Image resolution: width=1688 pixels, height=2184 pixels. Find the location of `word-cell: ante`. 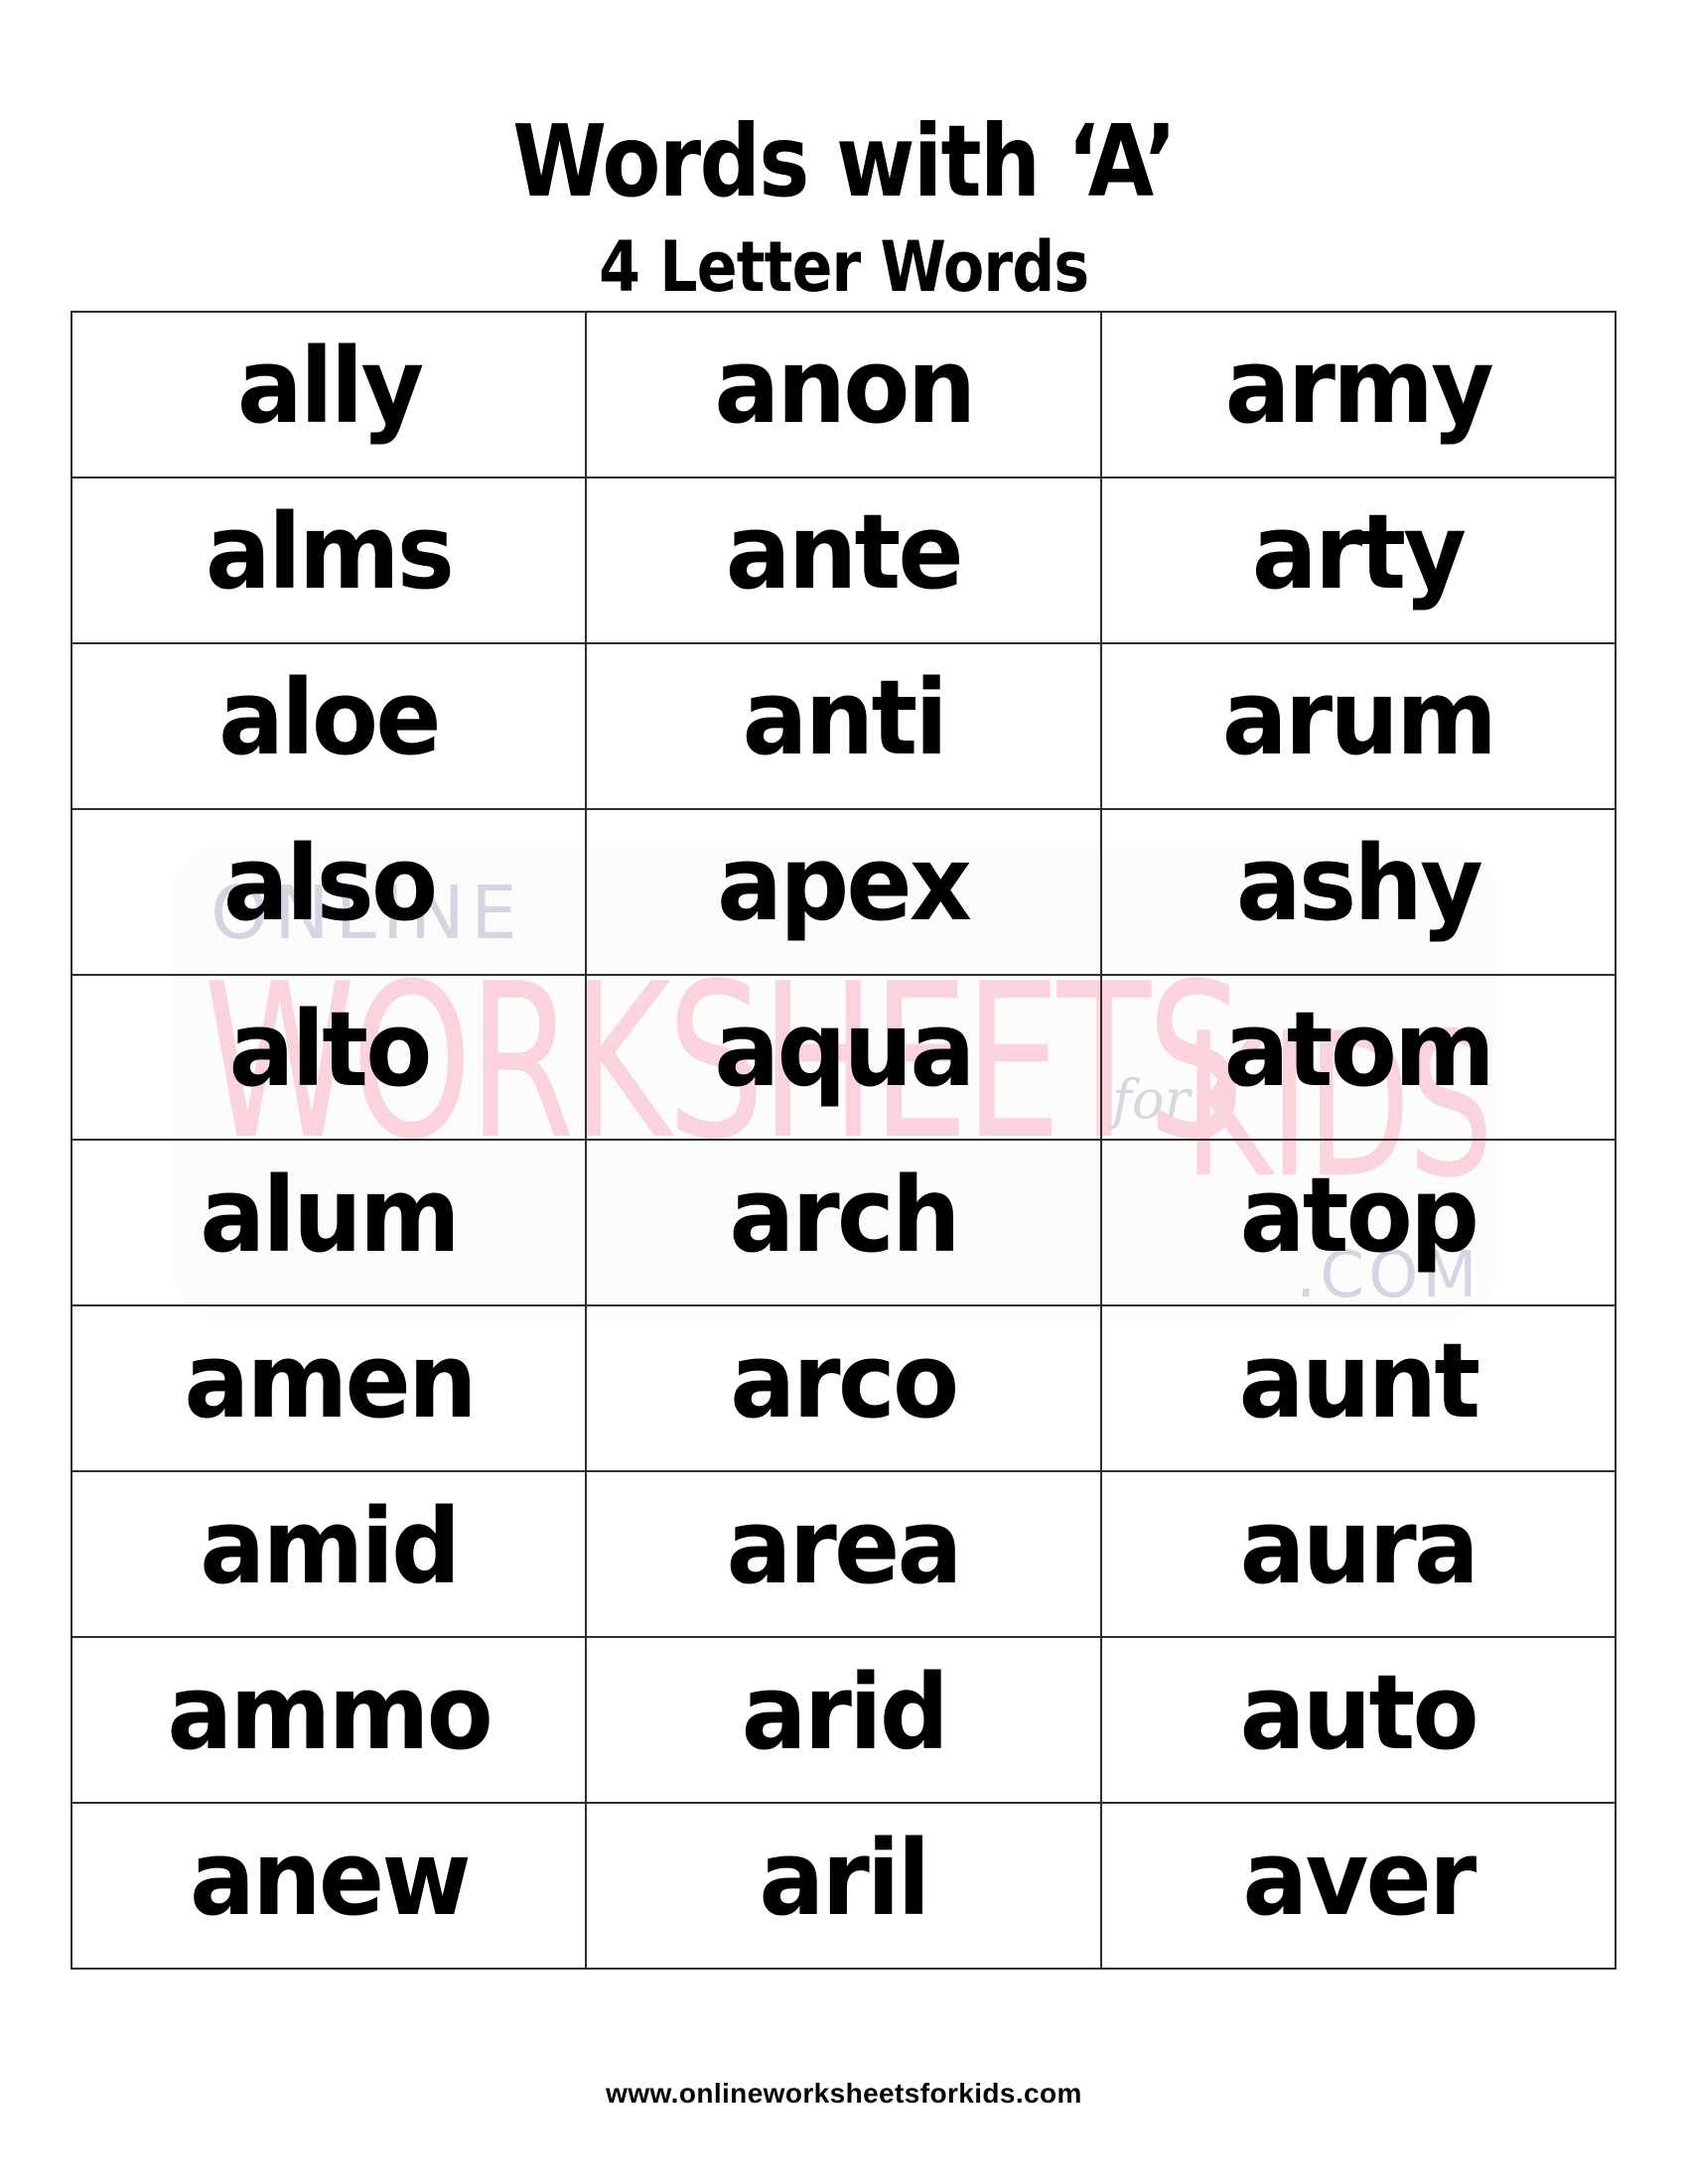

word-cell: ante is located at coordinates (843, 560).